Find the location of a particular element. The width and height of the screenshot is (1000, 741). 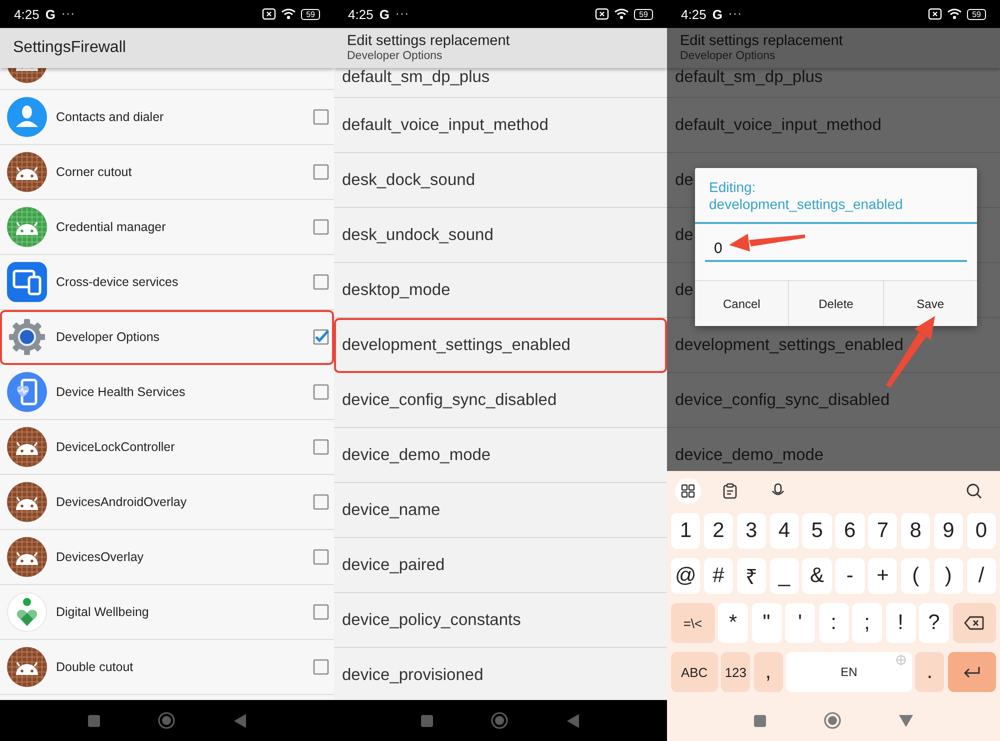

grid-icon is located at coordinates (688, 491).